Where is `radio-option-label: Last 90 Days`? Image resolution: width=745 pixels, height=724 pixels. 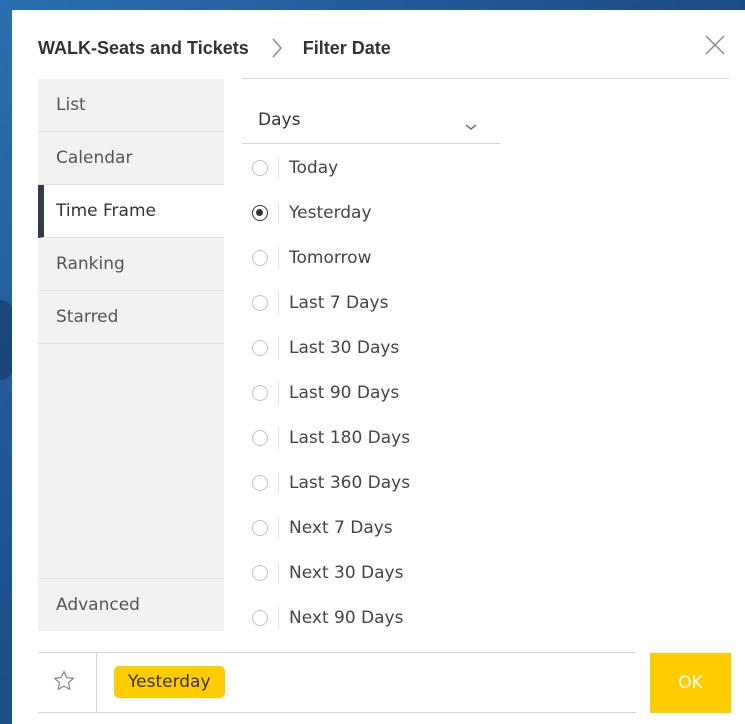
radio-option-label: Last 90 Days is located at coordinates (344, 393).